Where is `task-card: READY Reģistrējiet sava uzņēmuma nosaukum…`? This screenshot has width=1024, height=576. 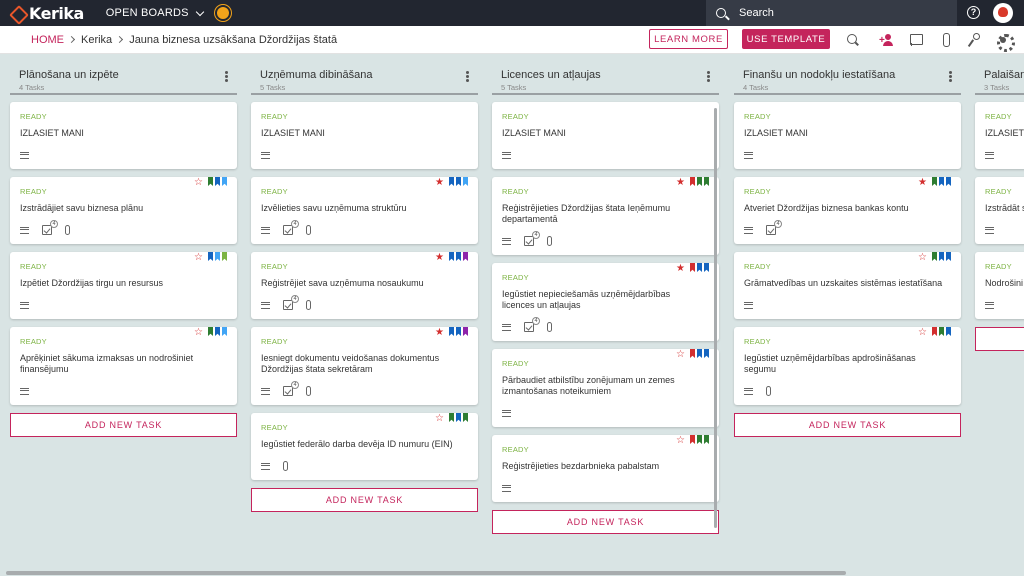 task-card: READY Reģistrējiet sava uzņēmuma nosaukum… is located at coordinates (364, 285).